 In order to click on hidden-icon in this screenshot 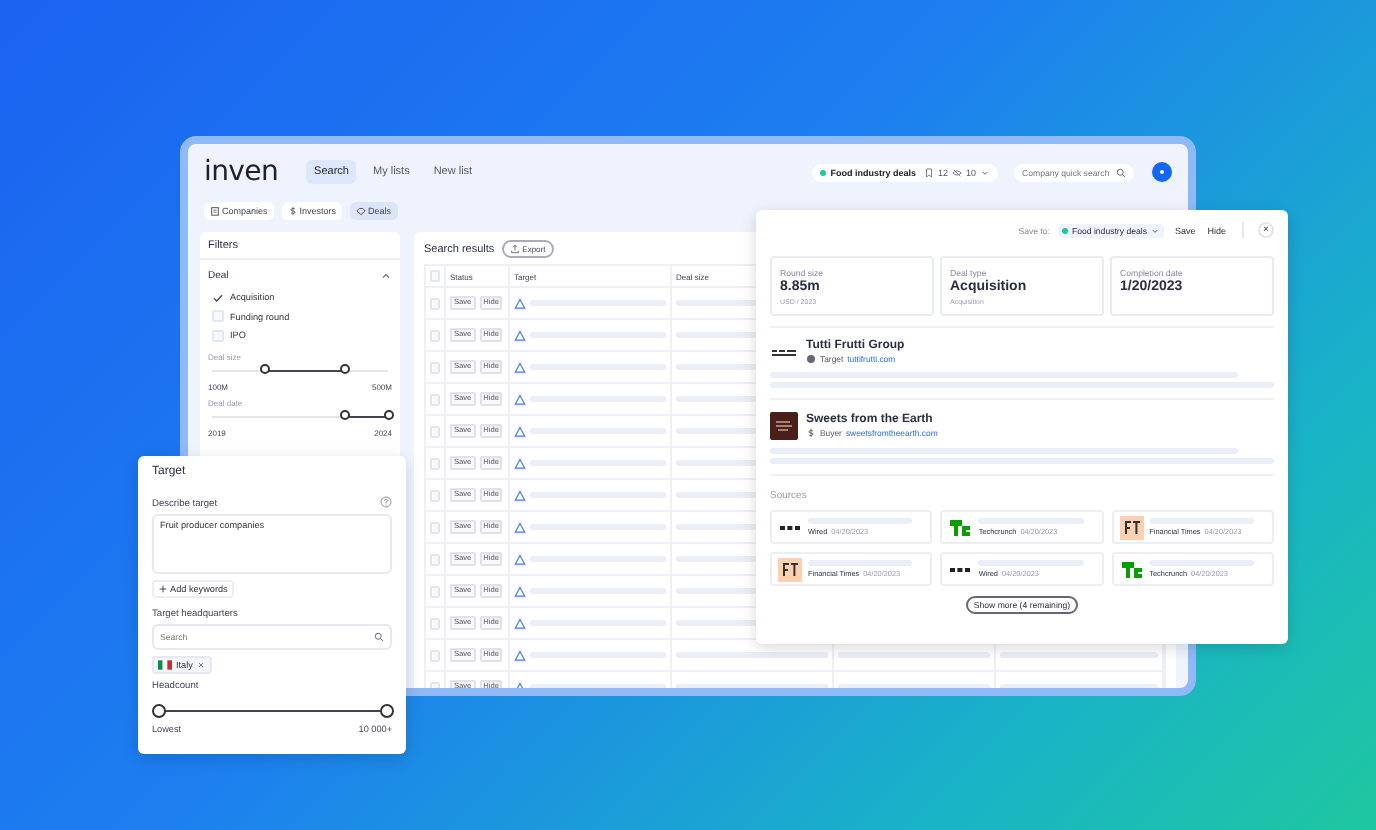, I will do `click(956, 172)`.